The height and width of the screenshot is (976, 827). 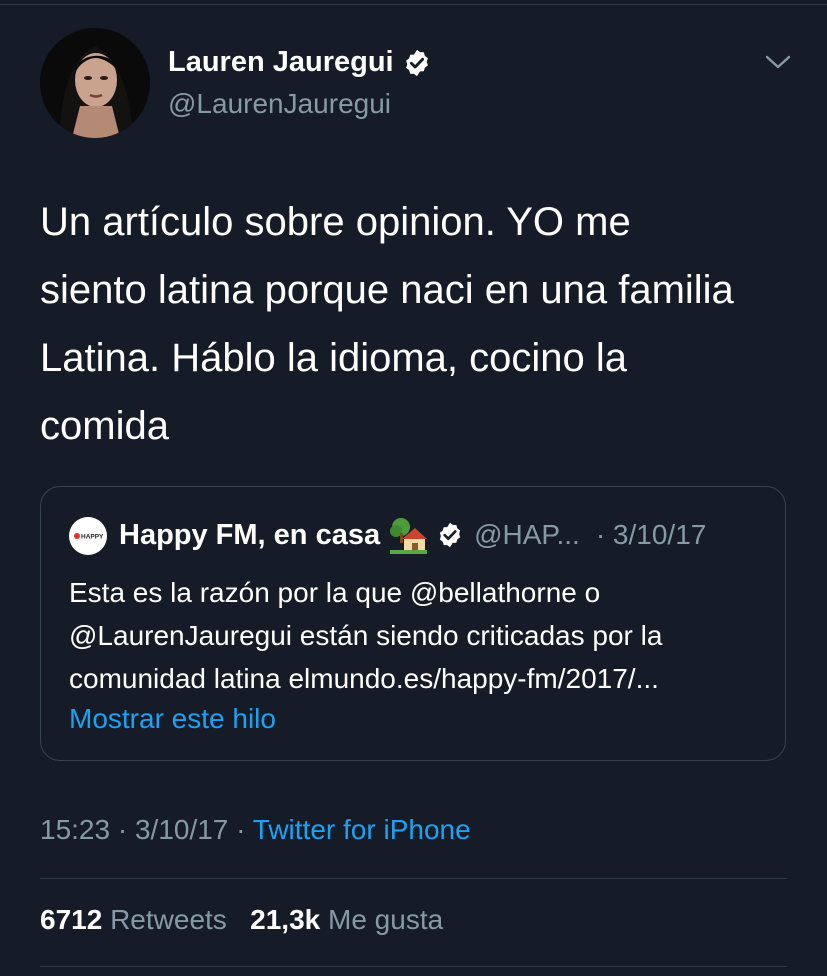 I want to click on quoted-verified-badge-icon, so click(x=450, y=535).